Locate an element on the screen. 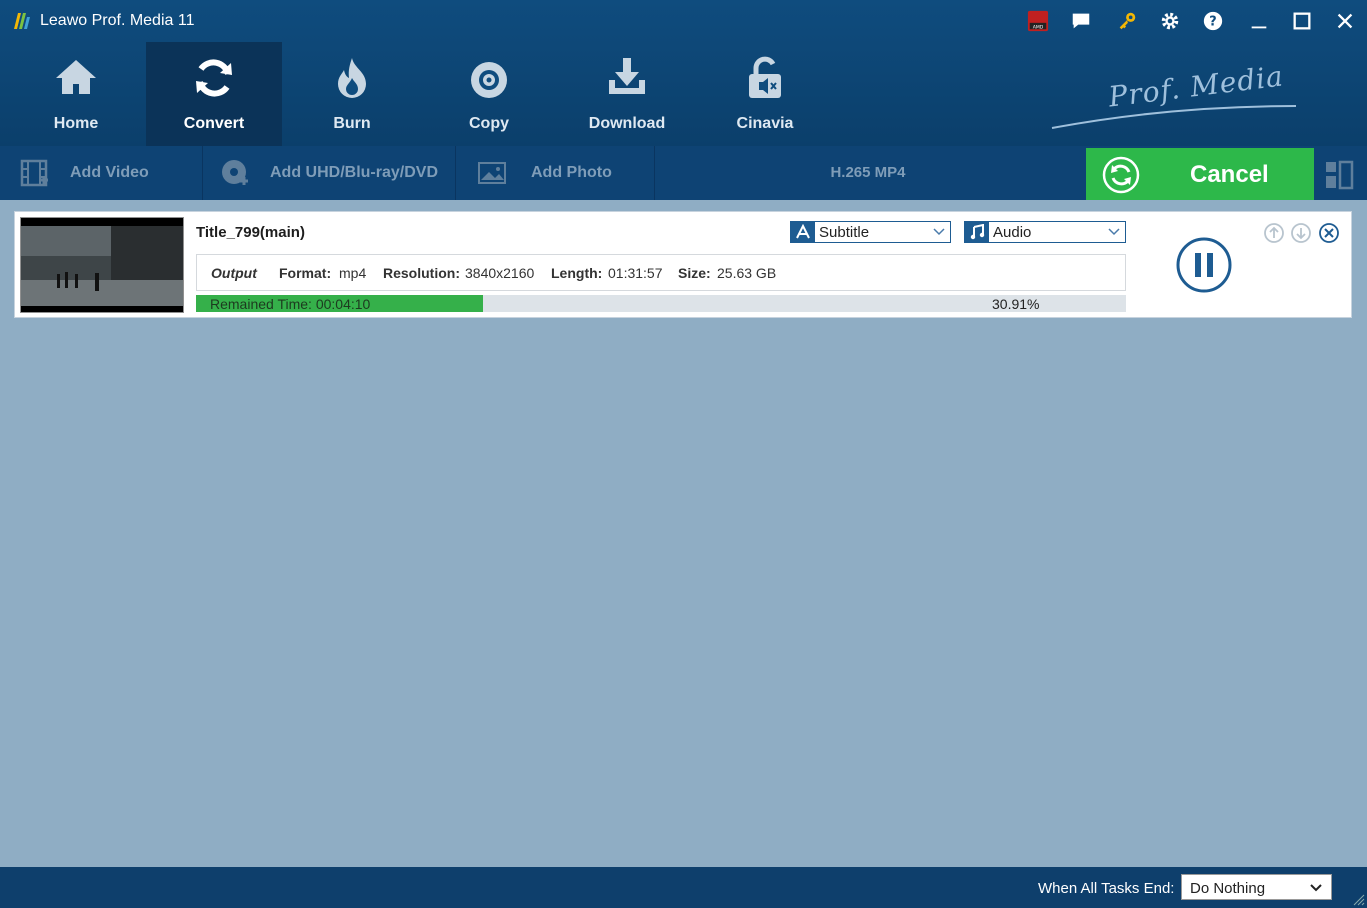 The width and height of the screenshot is (1367, 908). unlock-icon is located at coordinates (765, 77).